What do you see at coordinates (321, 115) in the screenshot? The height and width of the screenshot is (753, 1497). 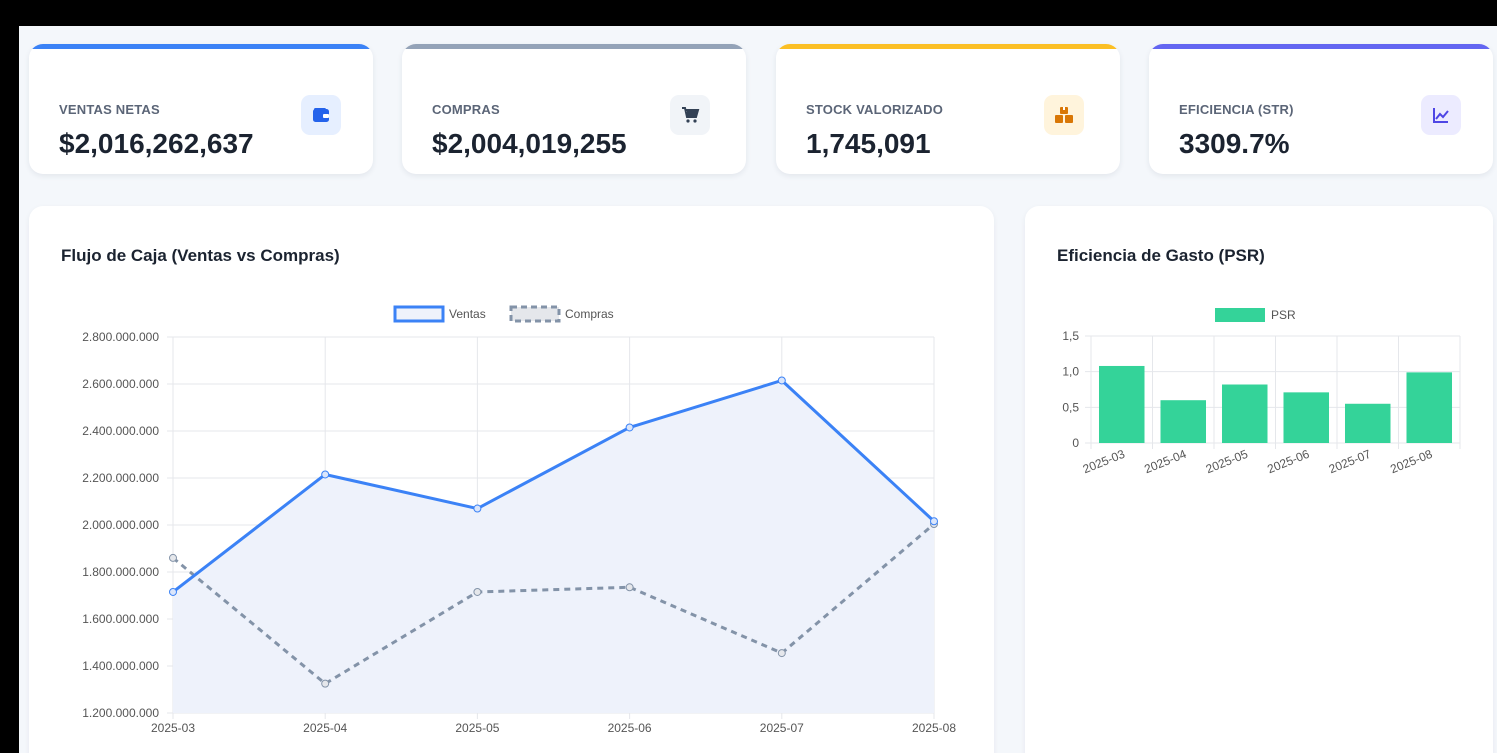 I see `wallet-icon` at bounding box center [321, 115].